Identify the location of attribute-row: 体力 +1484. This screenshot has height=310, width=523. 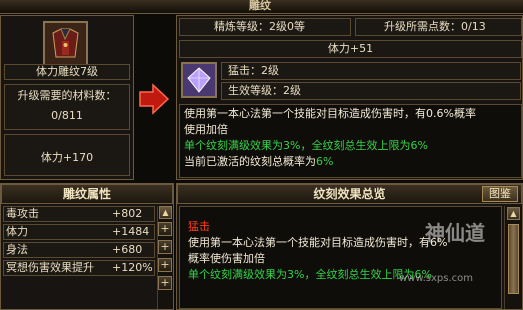
(79, 232).